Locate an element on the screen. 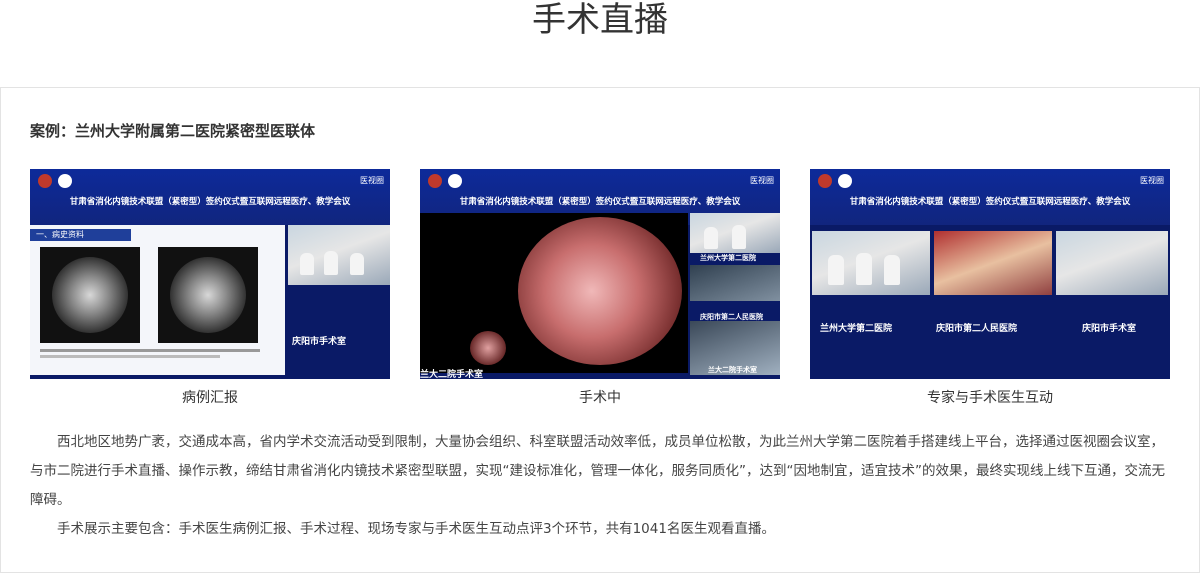  endoscope-view is located at coordinates (600, 291).